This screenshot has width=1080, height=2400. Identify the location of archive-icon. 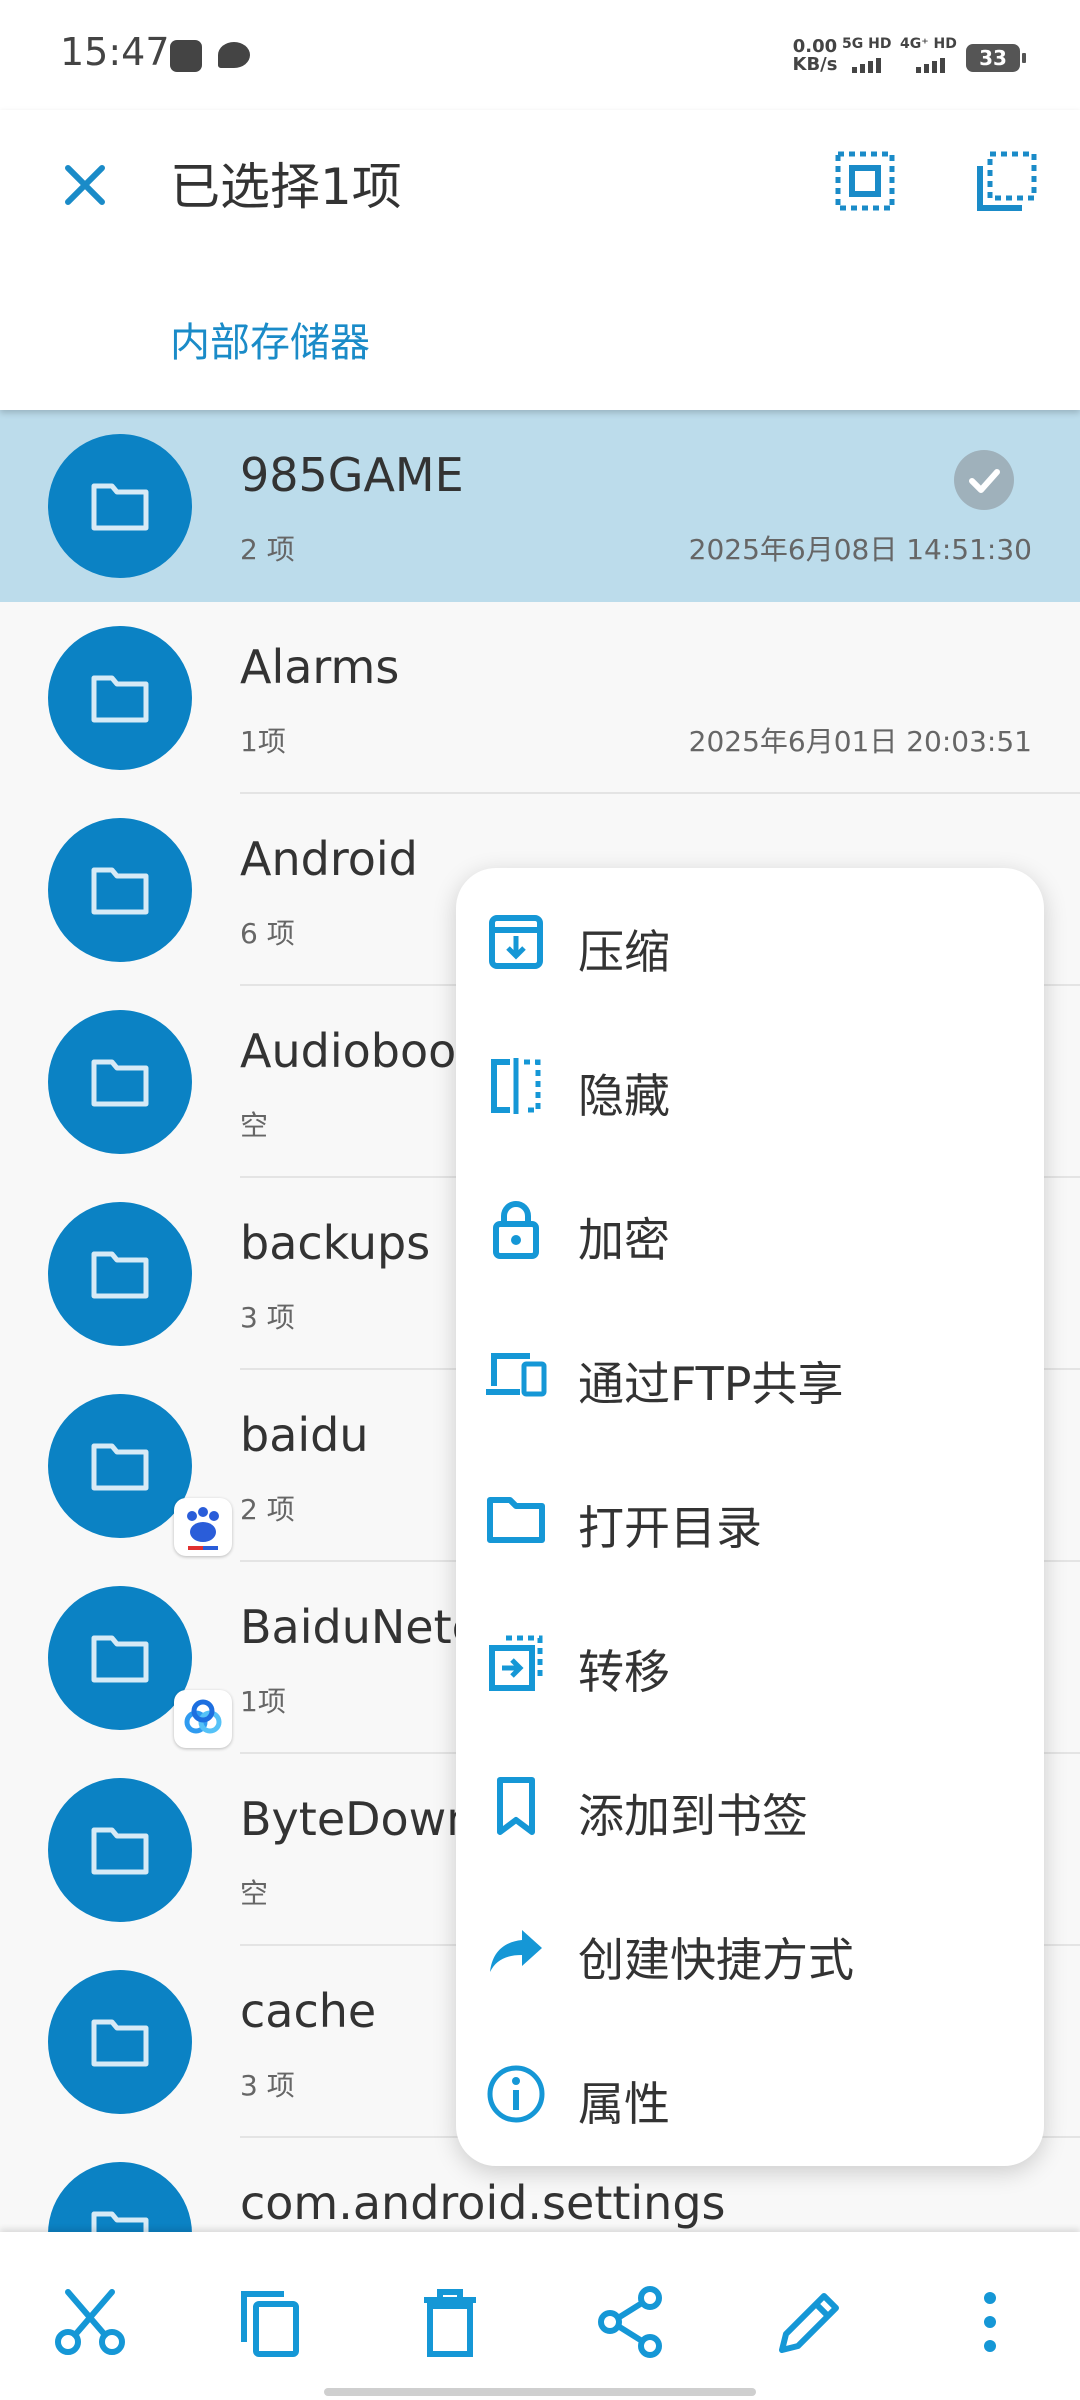
(516, 942).